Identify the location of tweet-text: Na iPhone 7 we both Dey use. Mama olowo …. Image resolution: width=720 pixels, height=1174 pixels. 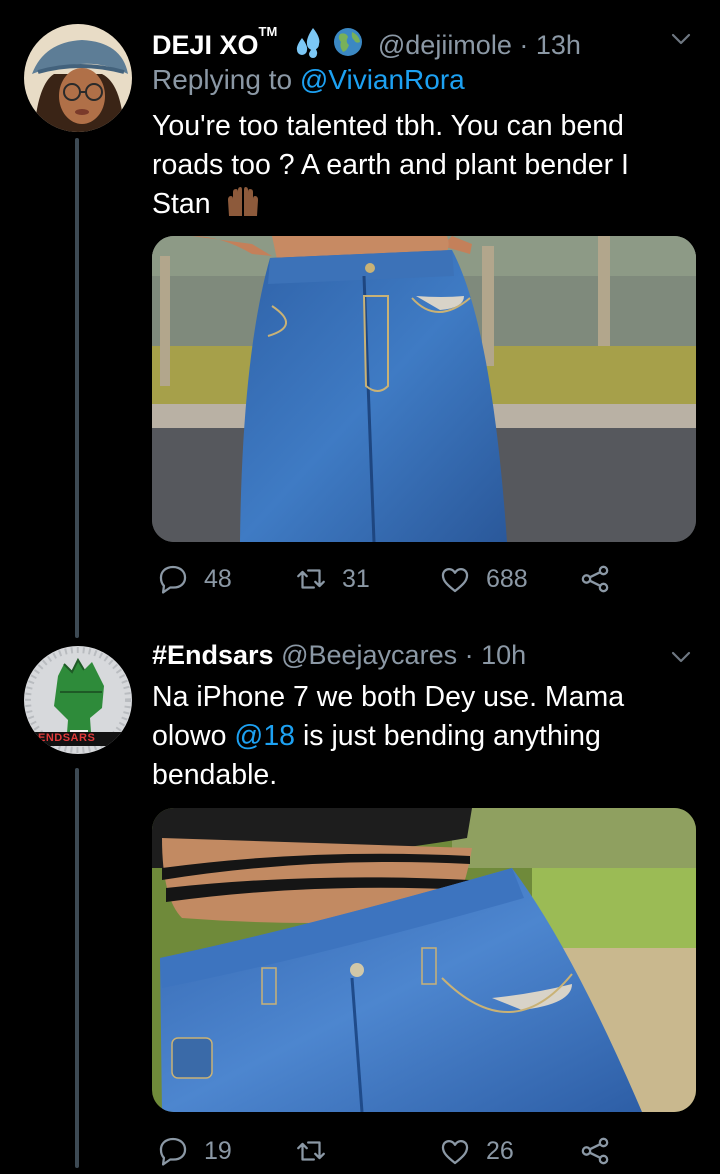
(422, 736).